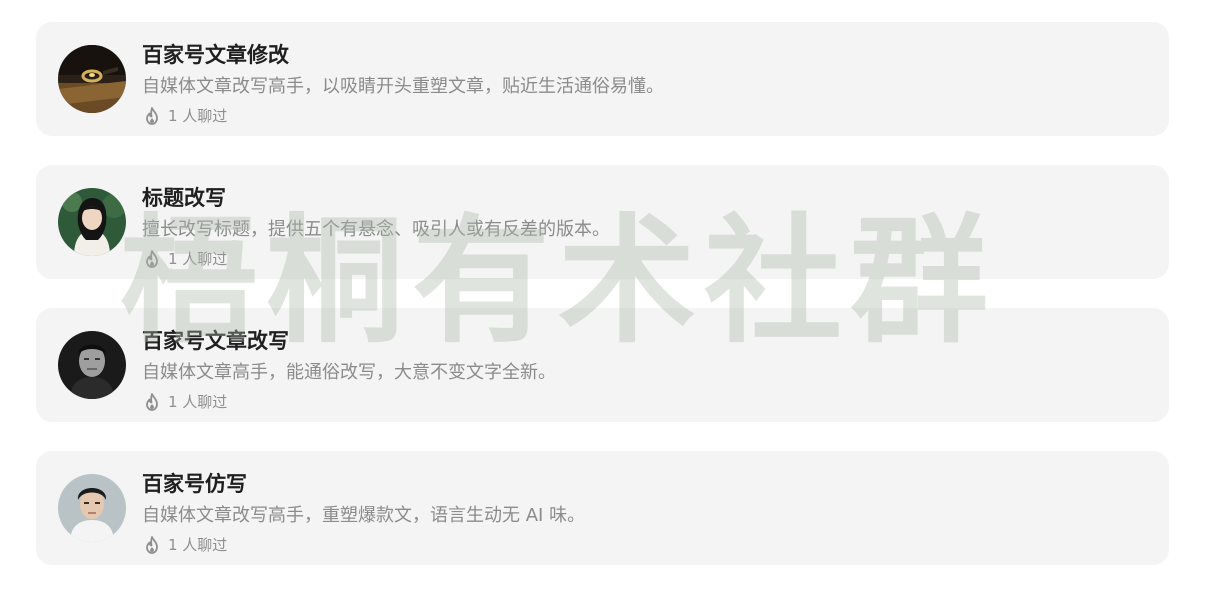 This screenshot has height=598, width=1214. I want to click on bot-title: 百家号仿写, so click(194, 484).